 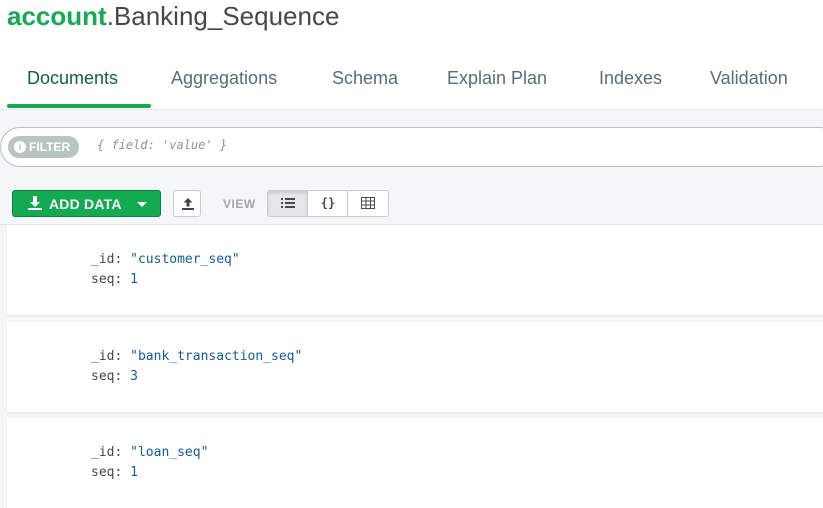 I want to click on tab-schema: Schema, so click(x=365, y=78).